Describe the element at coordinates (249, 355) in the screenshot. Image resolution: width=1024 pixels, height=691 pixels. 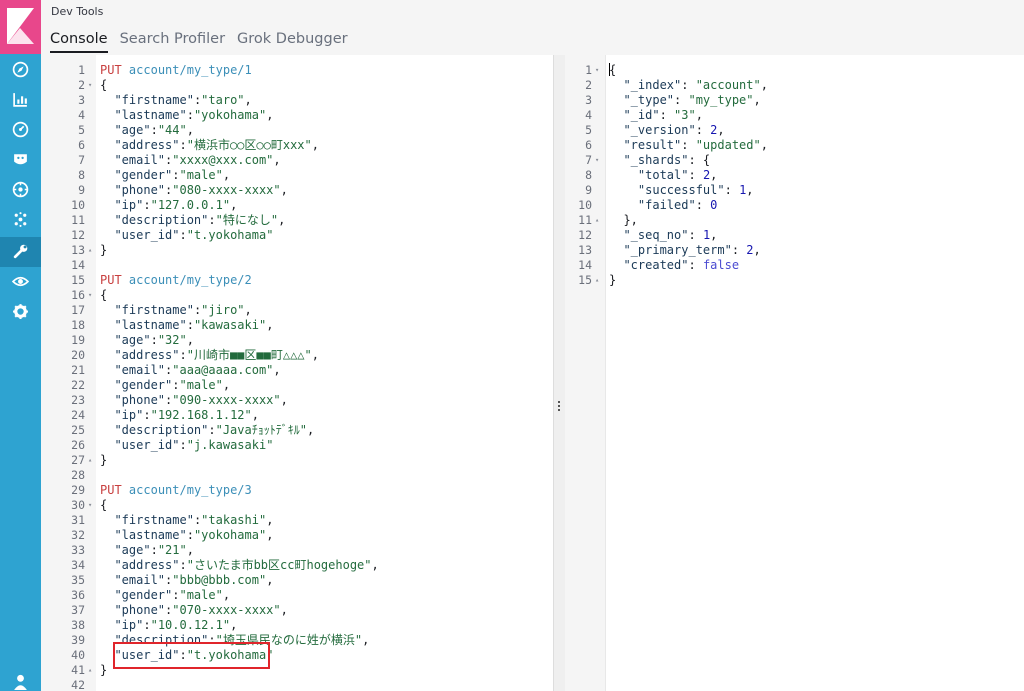
I see `code-token: "川崎市■■区■■町△△△"` at that location.